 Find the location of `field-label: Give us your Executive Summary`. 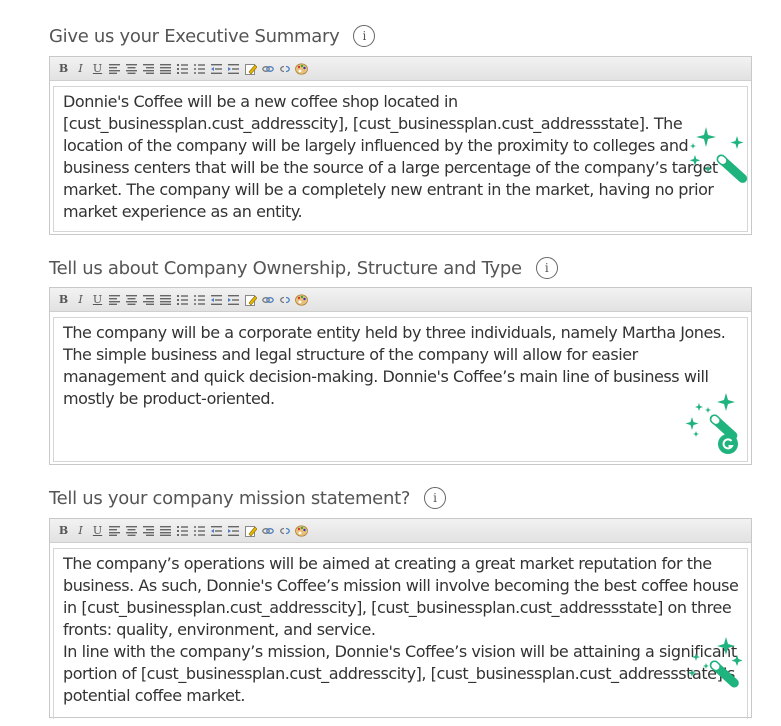

field-label: Give us your Executive Summary is located at coordinates (194, 36).